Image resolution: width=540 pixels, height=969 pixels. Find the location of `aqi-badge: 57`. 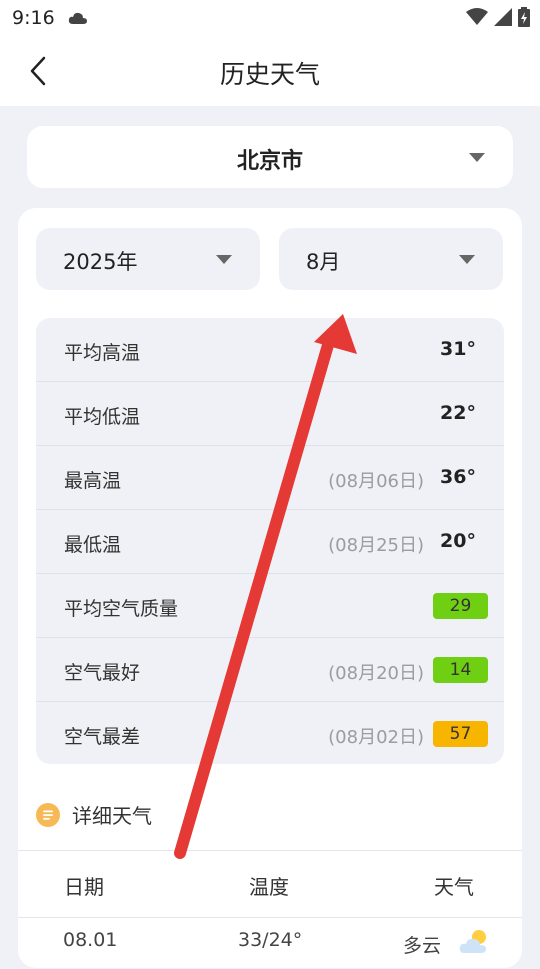

aqi-badge: 57 is located at coordinates (460, 734).